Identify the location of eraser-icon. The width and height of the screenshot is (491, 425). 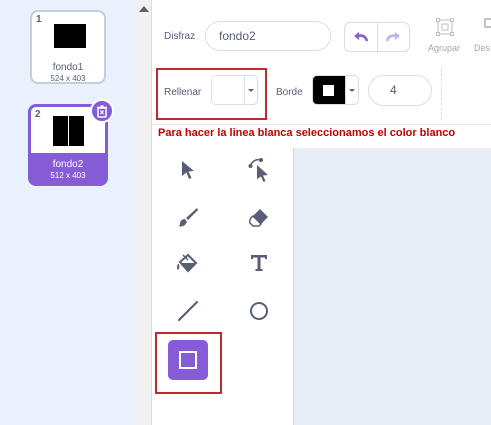
(258, 218).